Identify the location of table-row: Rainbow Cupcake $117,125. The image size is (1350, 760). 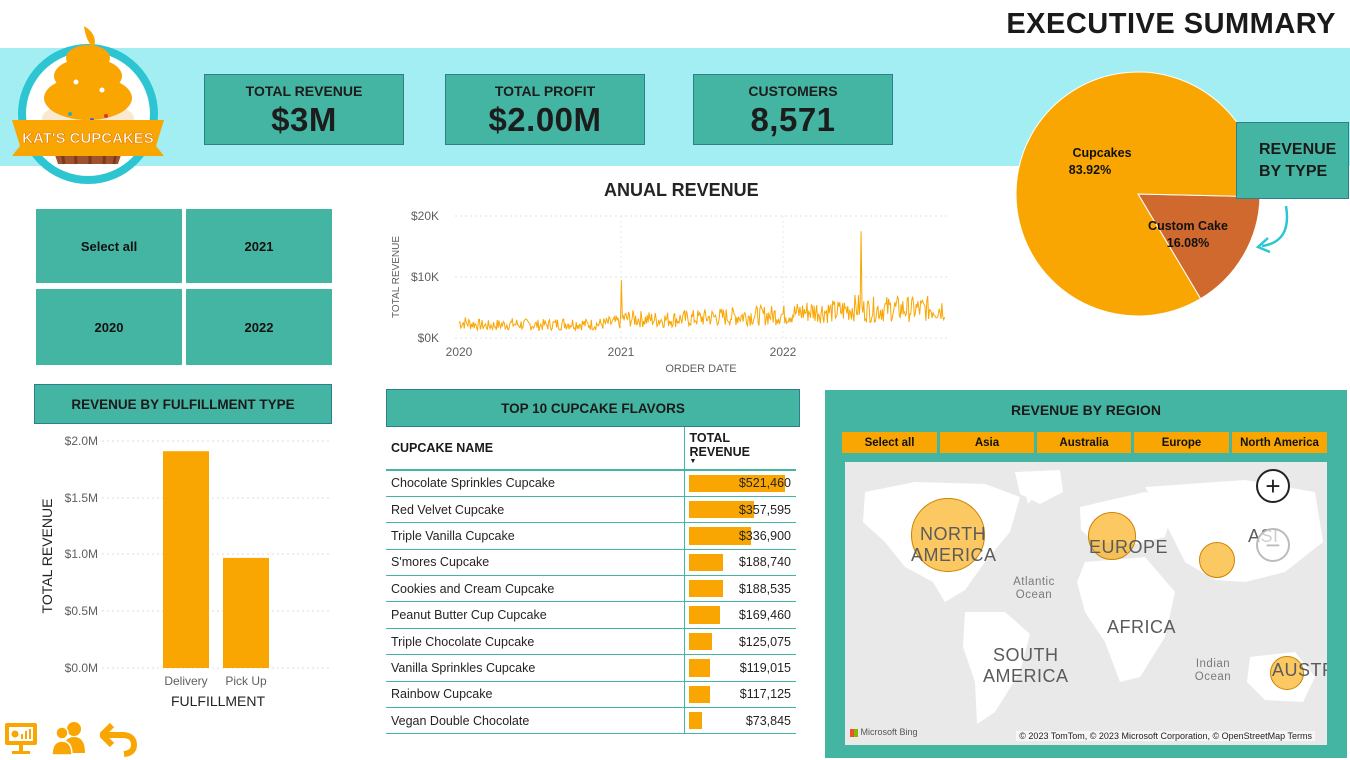
(591, 695).